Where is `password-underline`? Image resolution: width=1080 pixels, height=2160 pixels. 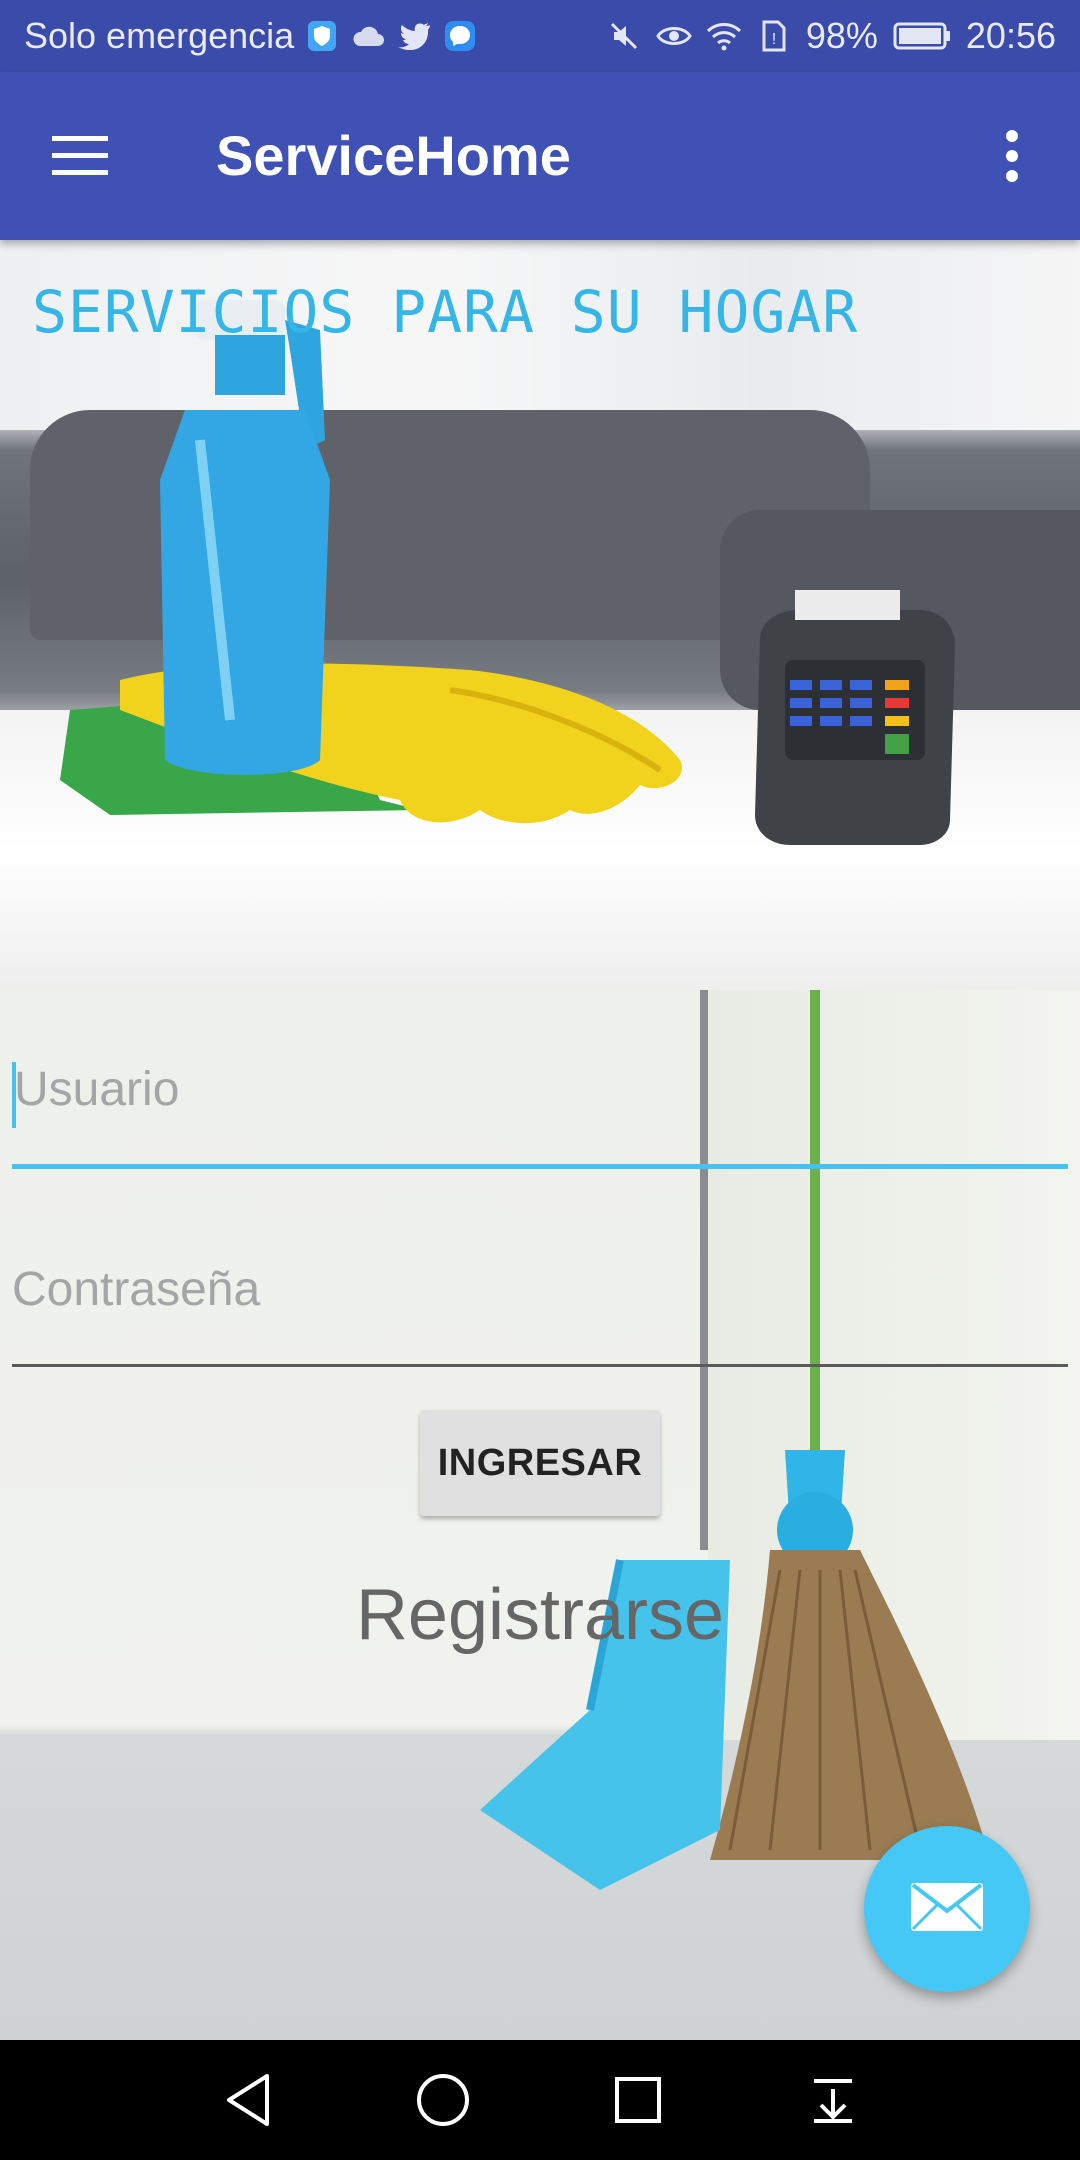 password-underline is located at coordinates (540, 1365).